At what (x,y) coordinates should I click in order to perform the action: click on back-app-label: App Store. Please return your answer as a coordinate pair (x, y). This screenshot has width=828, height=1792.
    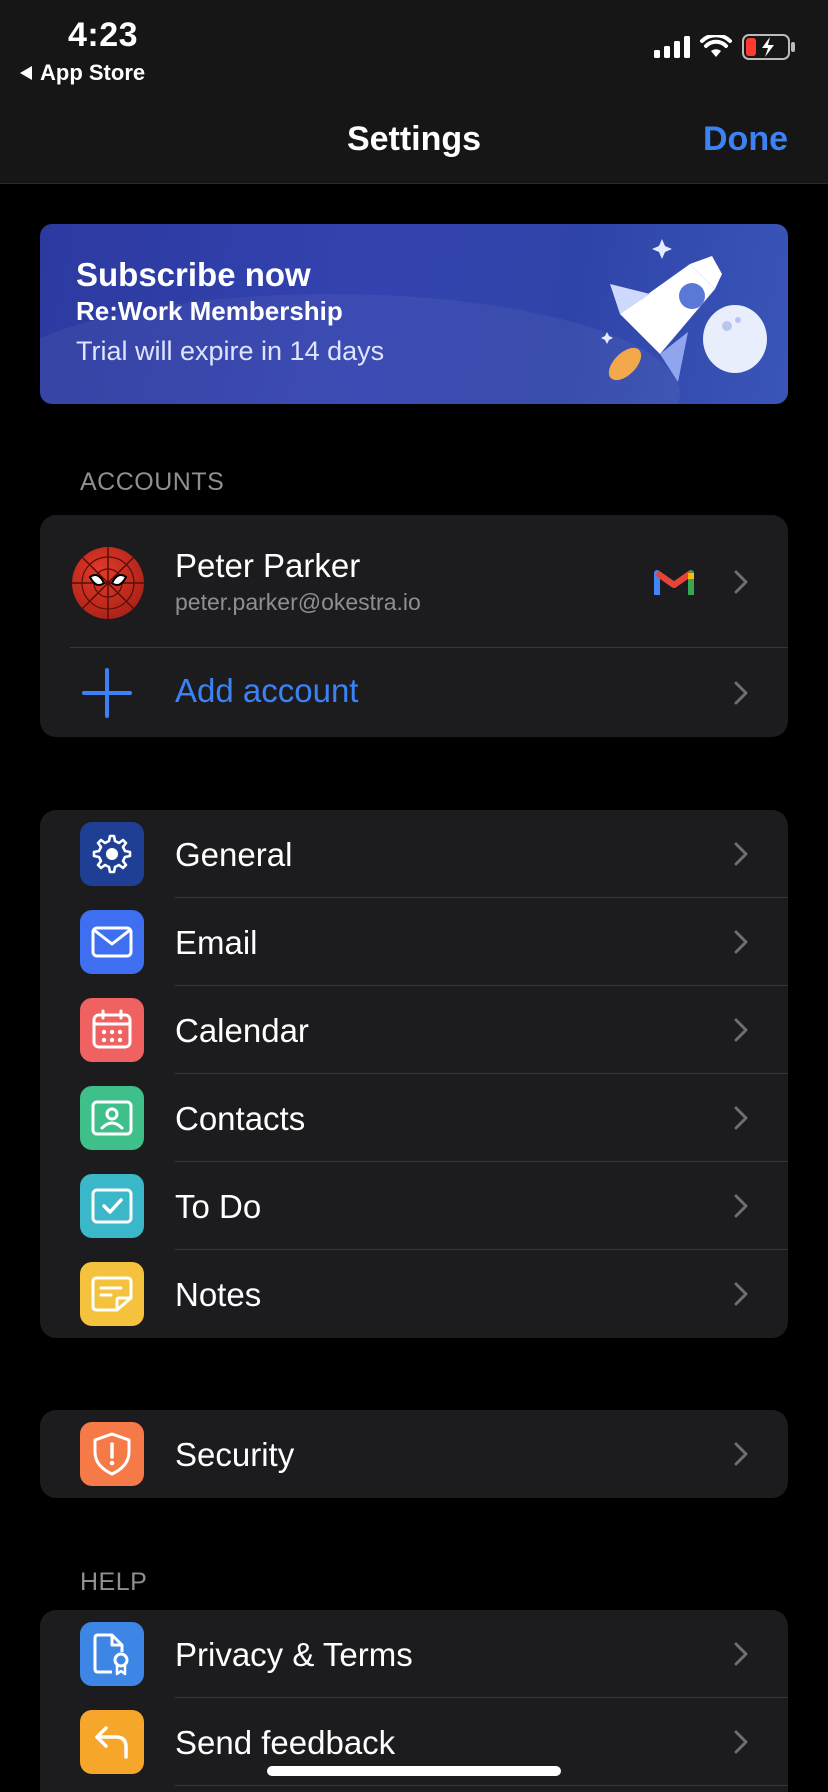
    Looking at the image, I should click on (93, 72).